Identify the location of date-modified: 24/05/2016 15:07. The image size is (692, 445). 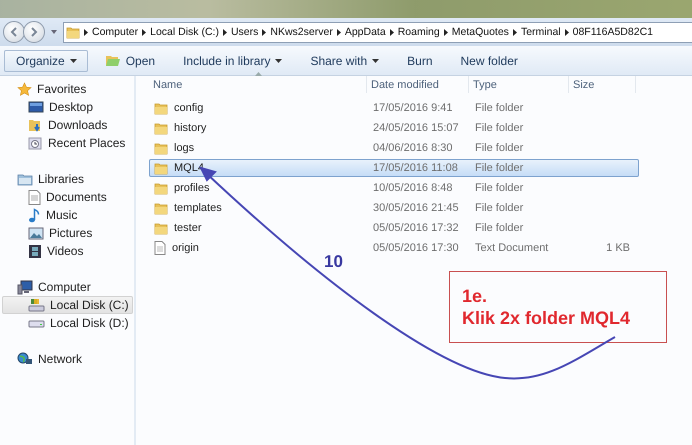
(416, 128).